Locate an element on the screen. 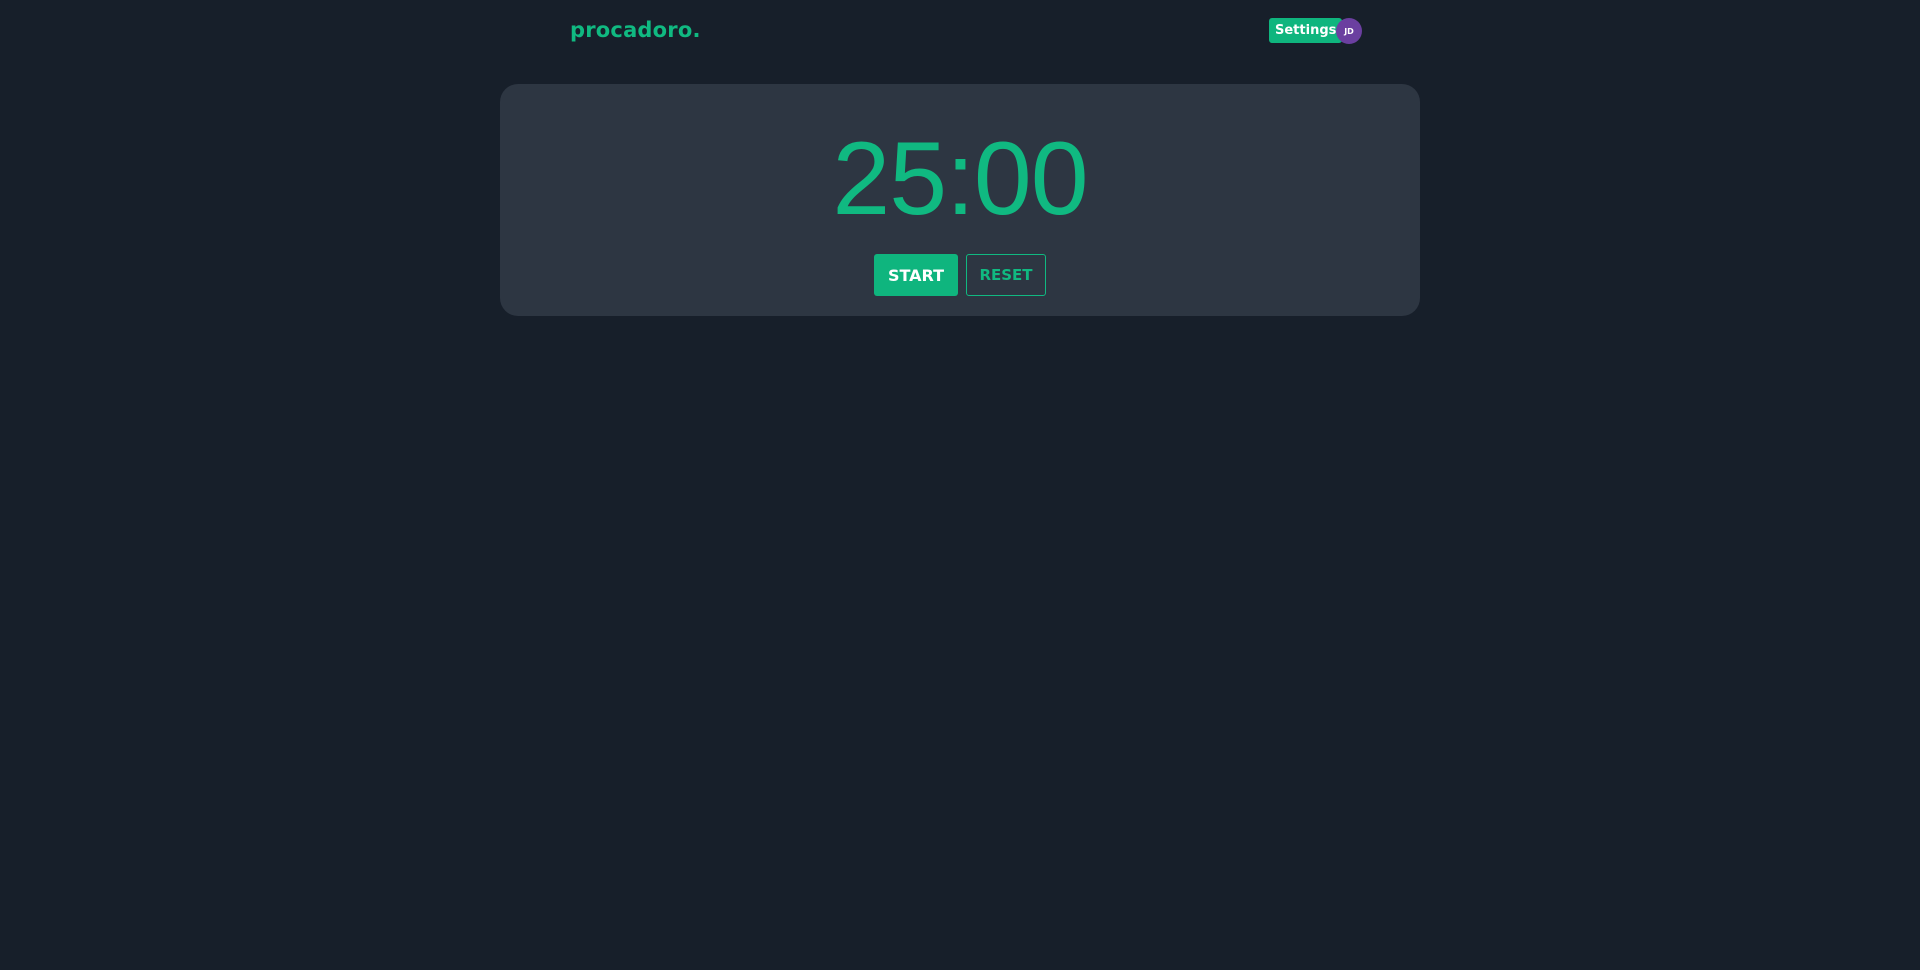 The width and height of the screenshot is (1920, 970). start-button: START is located at coordinates (916, 275).